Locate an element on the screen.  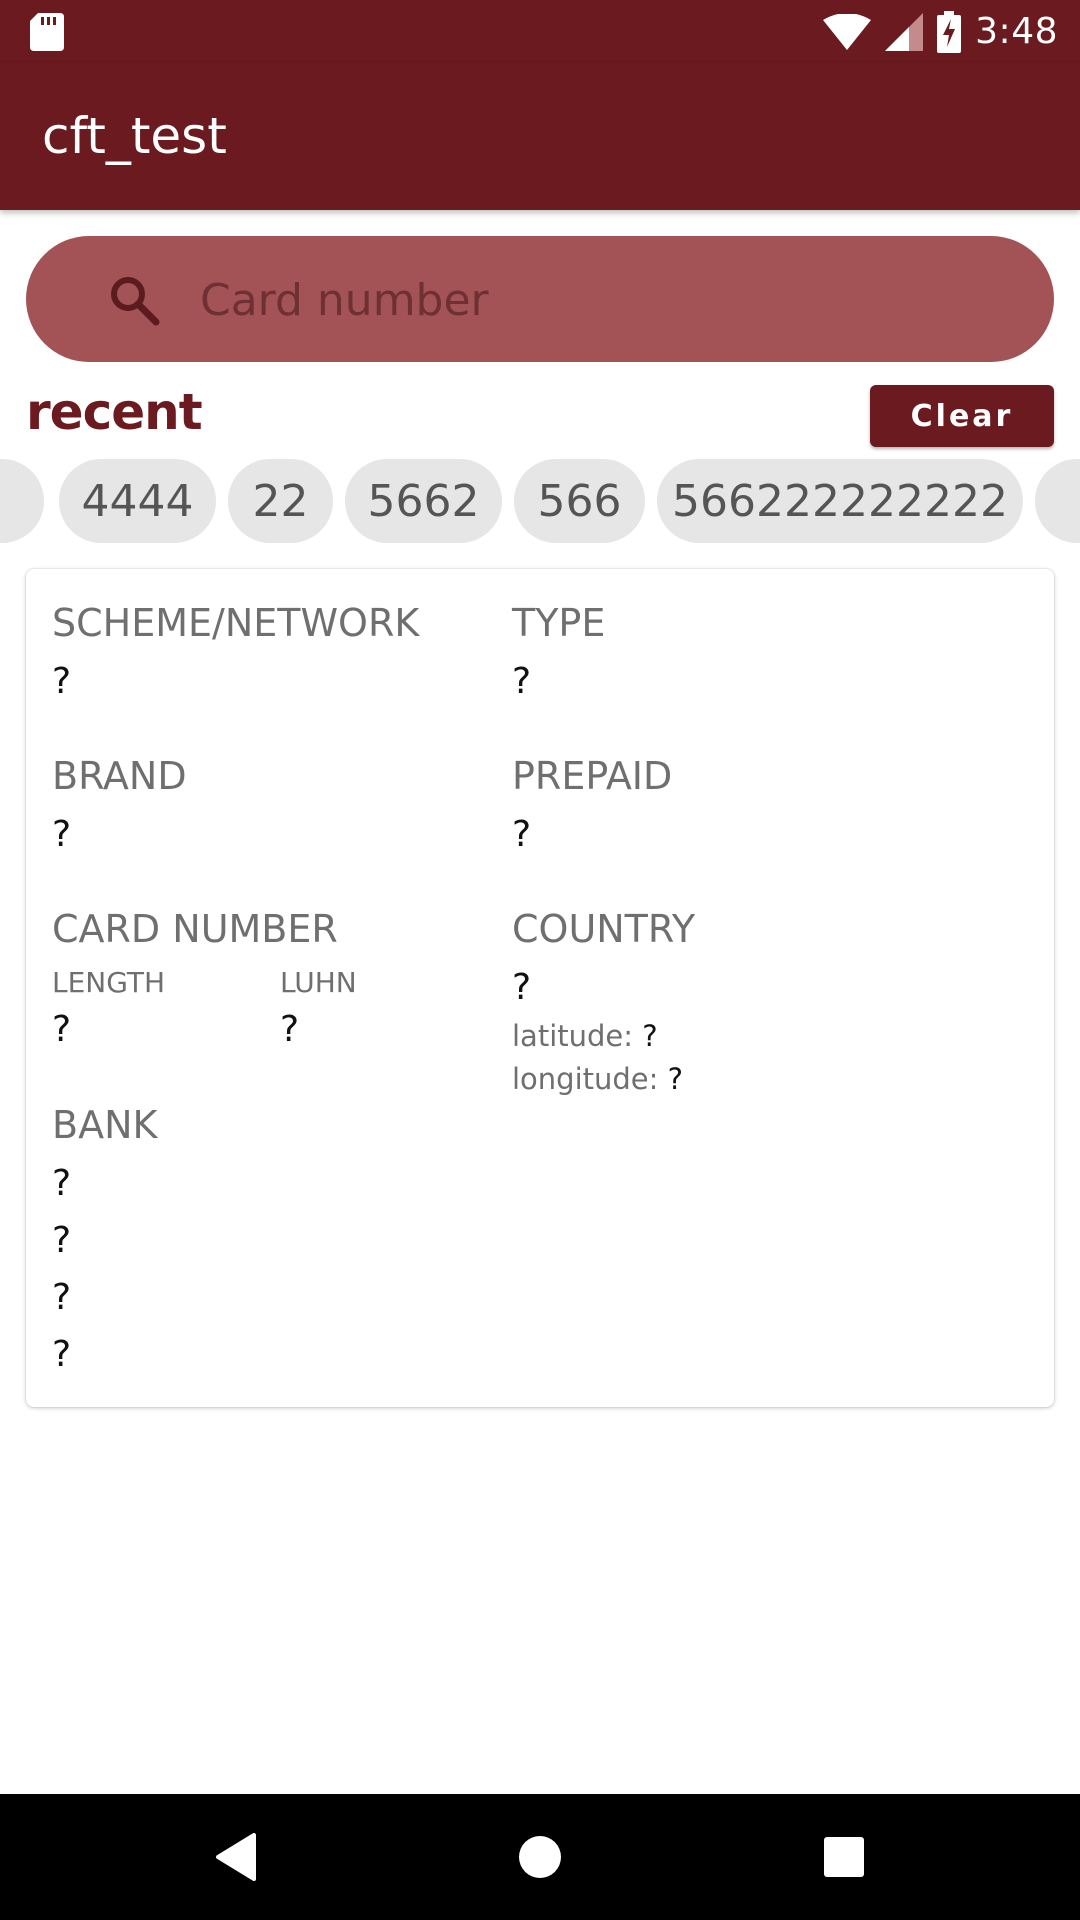
home-button is located at coordinates (540, 1857).